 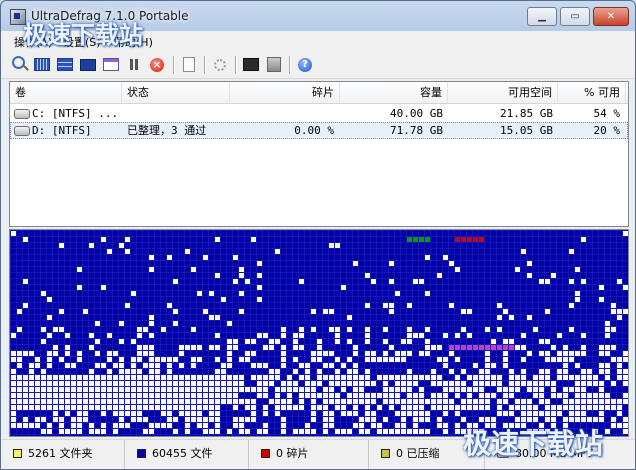 What do you see at coordinates (66, 92) in the screenshot?
I see `column-volume: 卷` at bounding box center [66, 92].